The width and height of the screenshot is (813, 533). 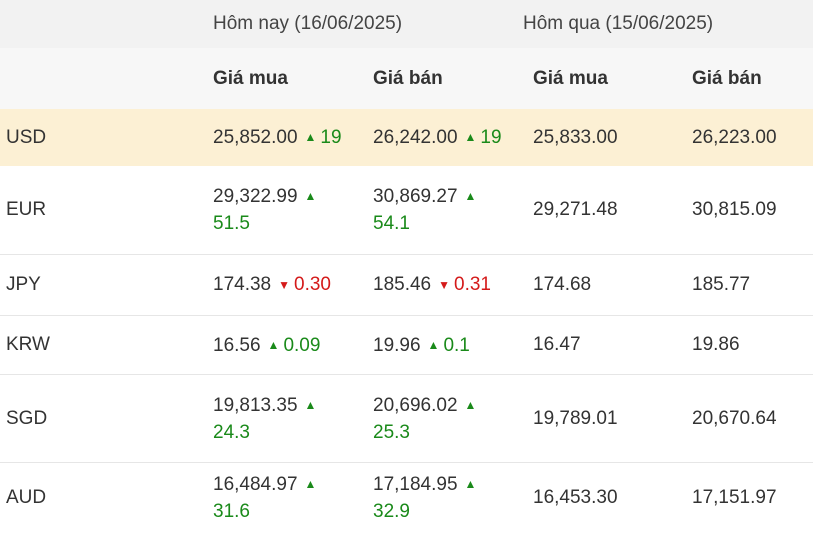 What do you see at coordinates (397, 345) in the screenshot?
I see `today-sell-price: 19.96` at bounding box center [397, 345].